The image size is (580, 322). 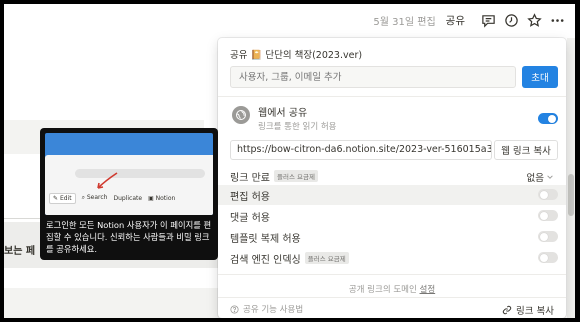 What do you see at coordinates (283, 113) in the screenshot?
I see `web-share-title: 웹에서 공유` at bounding box center [283, 113].